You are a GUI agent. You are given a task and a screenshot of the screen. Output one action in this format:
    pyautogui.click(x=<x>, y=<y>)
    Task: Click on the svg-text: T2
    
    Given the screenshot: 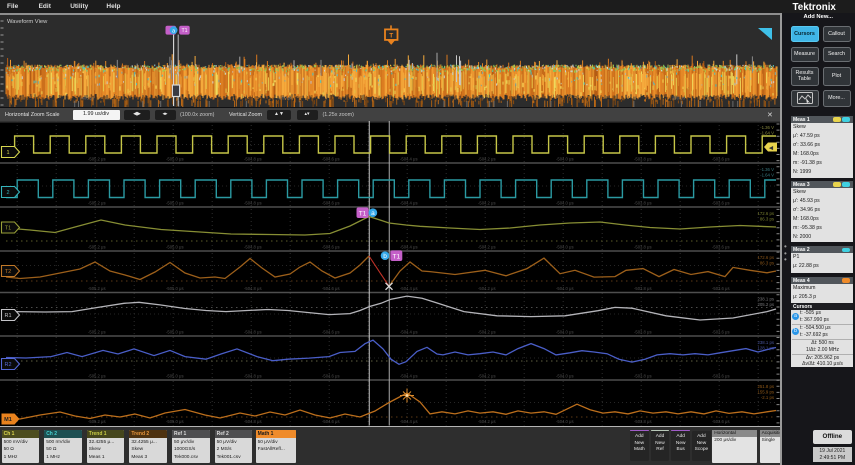 What is the action you would take?
    pyautogui.click(x=8, y=272)
    